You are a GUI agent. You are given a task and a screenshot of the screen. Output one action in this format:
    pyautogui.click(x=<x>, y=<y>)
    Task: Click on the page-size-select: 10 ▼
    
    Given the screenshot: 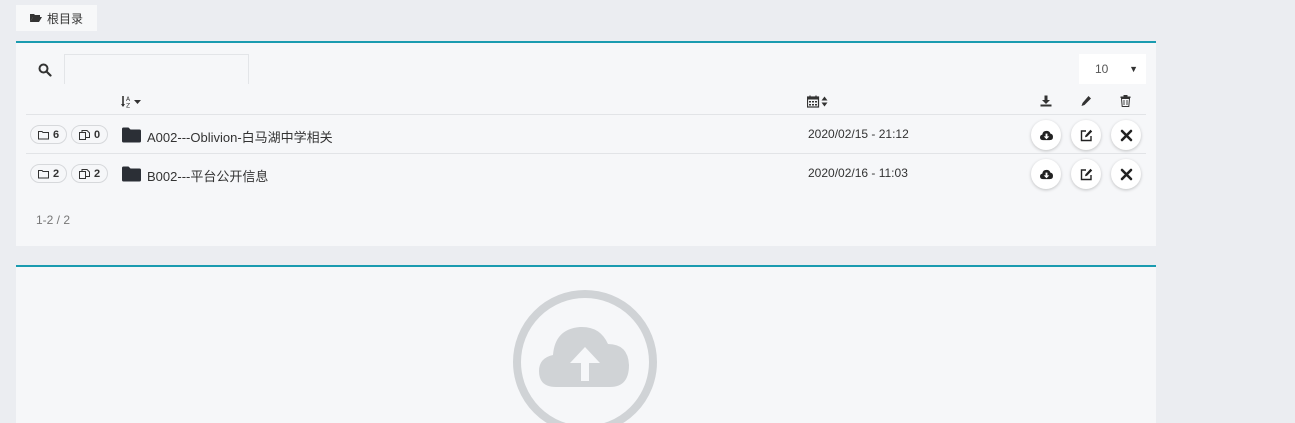 What is the action you would take?
    pyautogui.click(x=1112, y=69)
    